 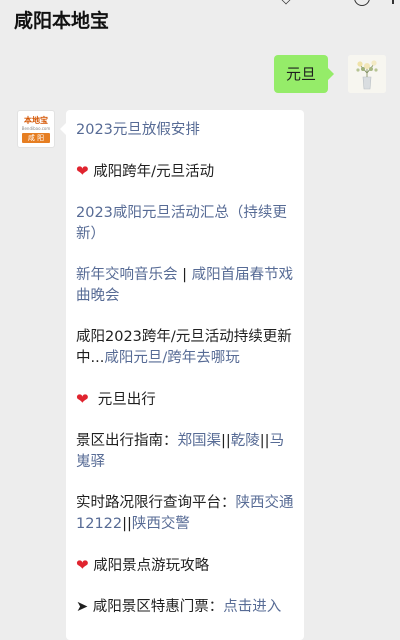 What do you see at coordinates (245, 441) in the screenshot?
I see `link-qianling: 乾陵` at bounding box center [245, 441].